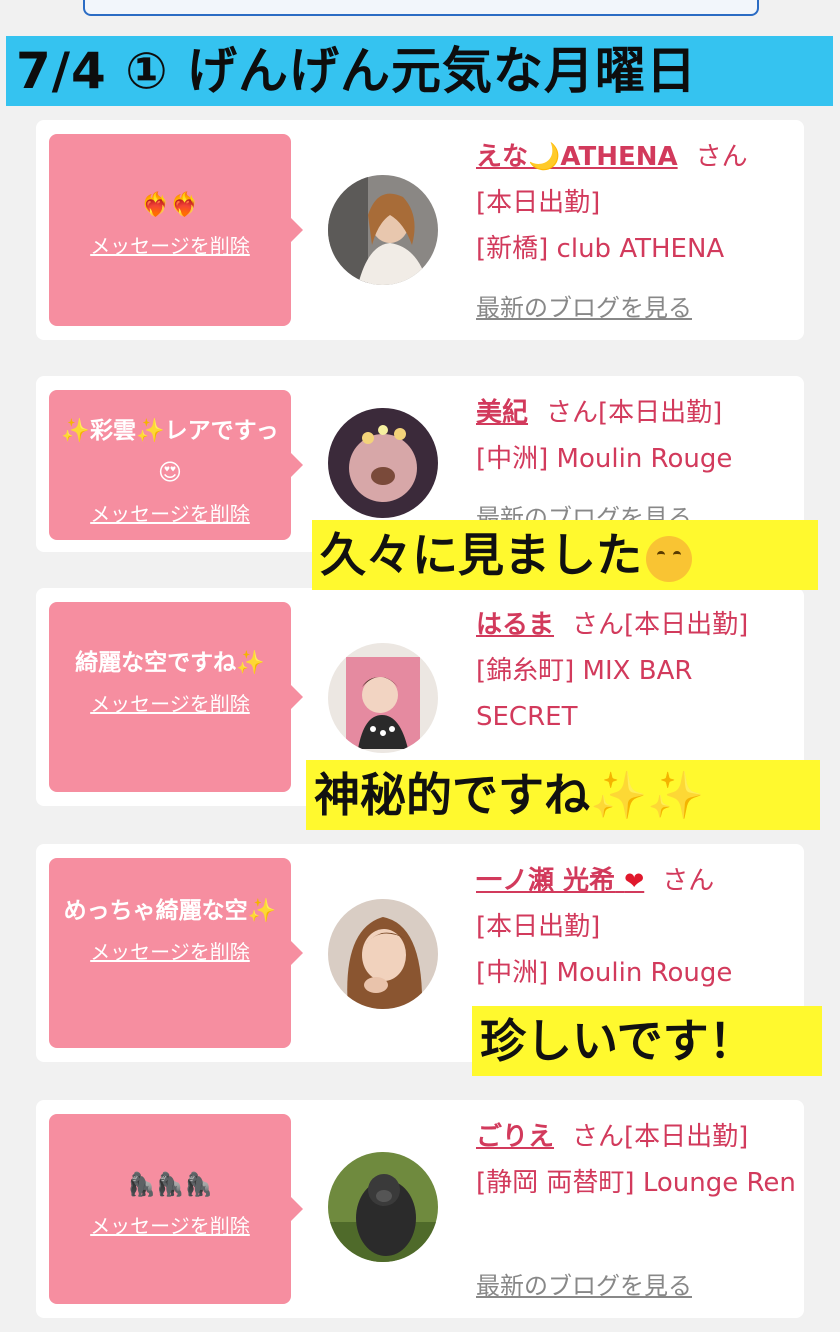 This screenshot has height=1332, width=840. Describe the element at coordinates (546, 881) in the screenshot. I see `cast-name-text: 一ノ瀬 光希` at that location.